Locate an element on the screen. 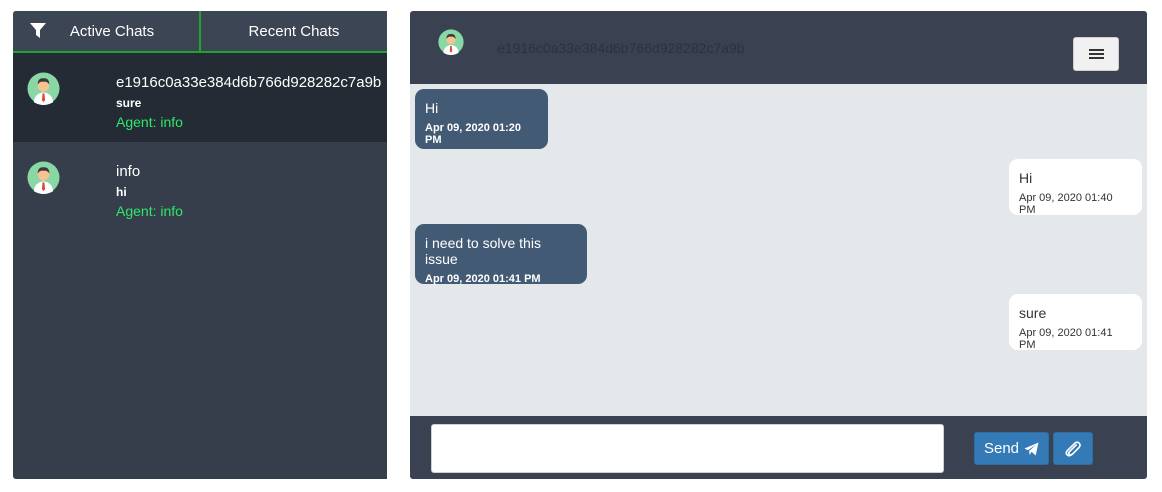  message-time: Apr 09, 2020 01:40 PM is located at coordinates (1066, 204).